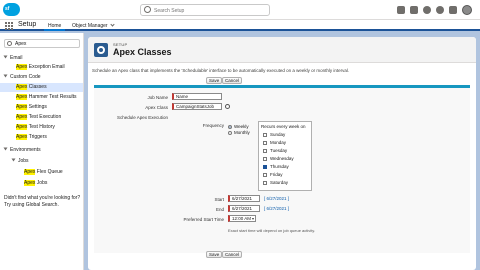 Image resolution: width=480 pixels, height=270 pixels. What do you see at coordinates (401, 10) in the screenshot?
I see `favorites-icon` at bounding box center [401, 10].